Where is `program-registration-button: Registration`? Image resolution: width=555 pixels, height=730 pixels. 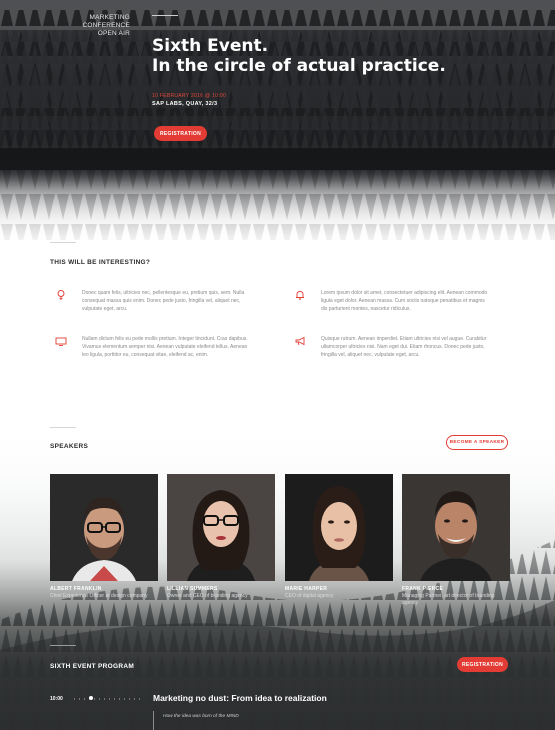
program-registration-button: Registration is located at coordinates (482, 664).